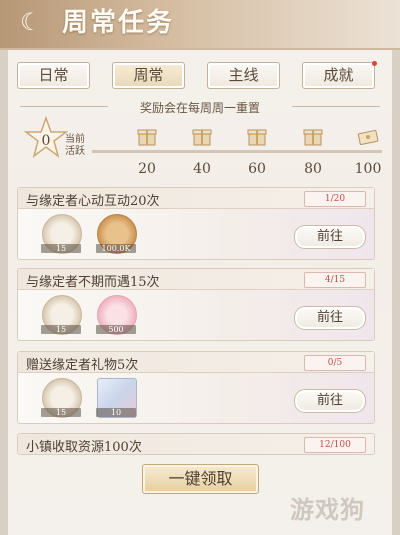 The width and height of the screenshot is (400, 535). I want to click on tab-achievement: 成就, so click(339, 75).